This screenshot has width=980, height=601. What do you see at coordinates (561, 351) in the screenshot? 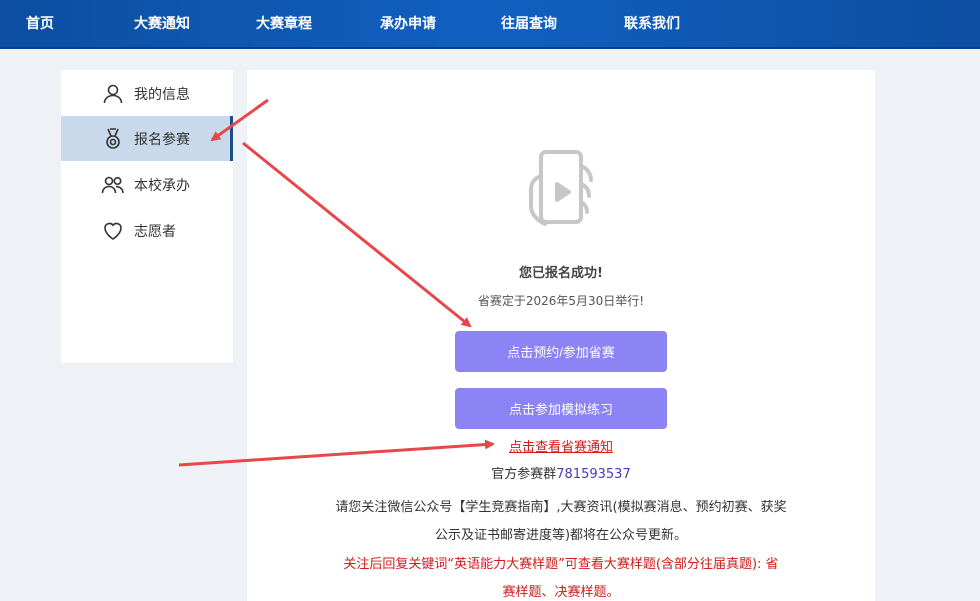
I see `reserve-provincial-button: 点击预约/参加省赛` at bounding box center [561, 351].